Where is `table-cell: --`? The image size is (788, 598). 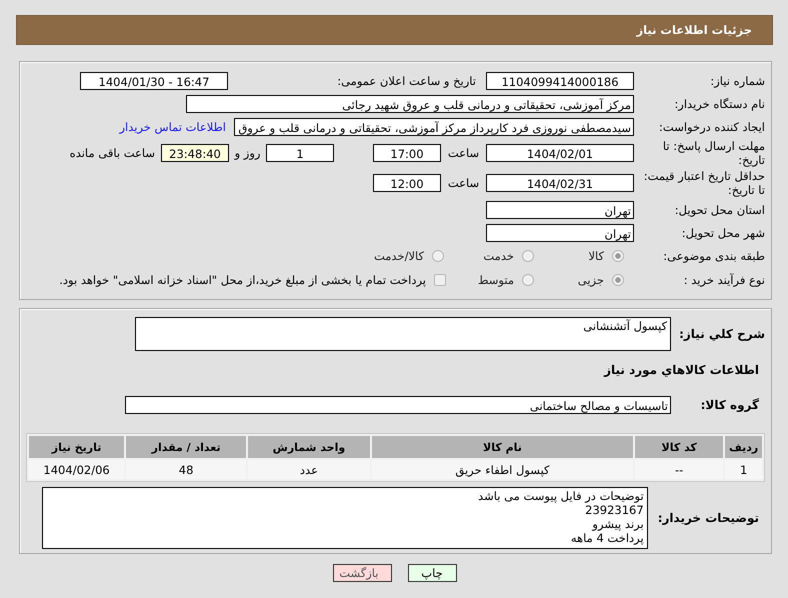 table-cell: -- is located at coordinates (679, 469).